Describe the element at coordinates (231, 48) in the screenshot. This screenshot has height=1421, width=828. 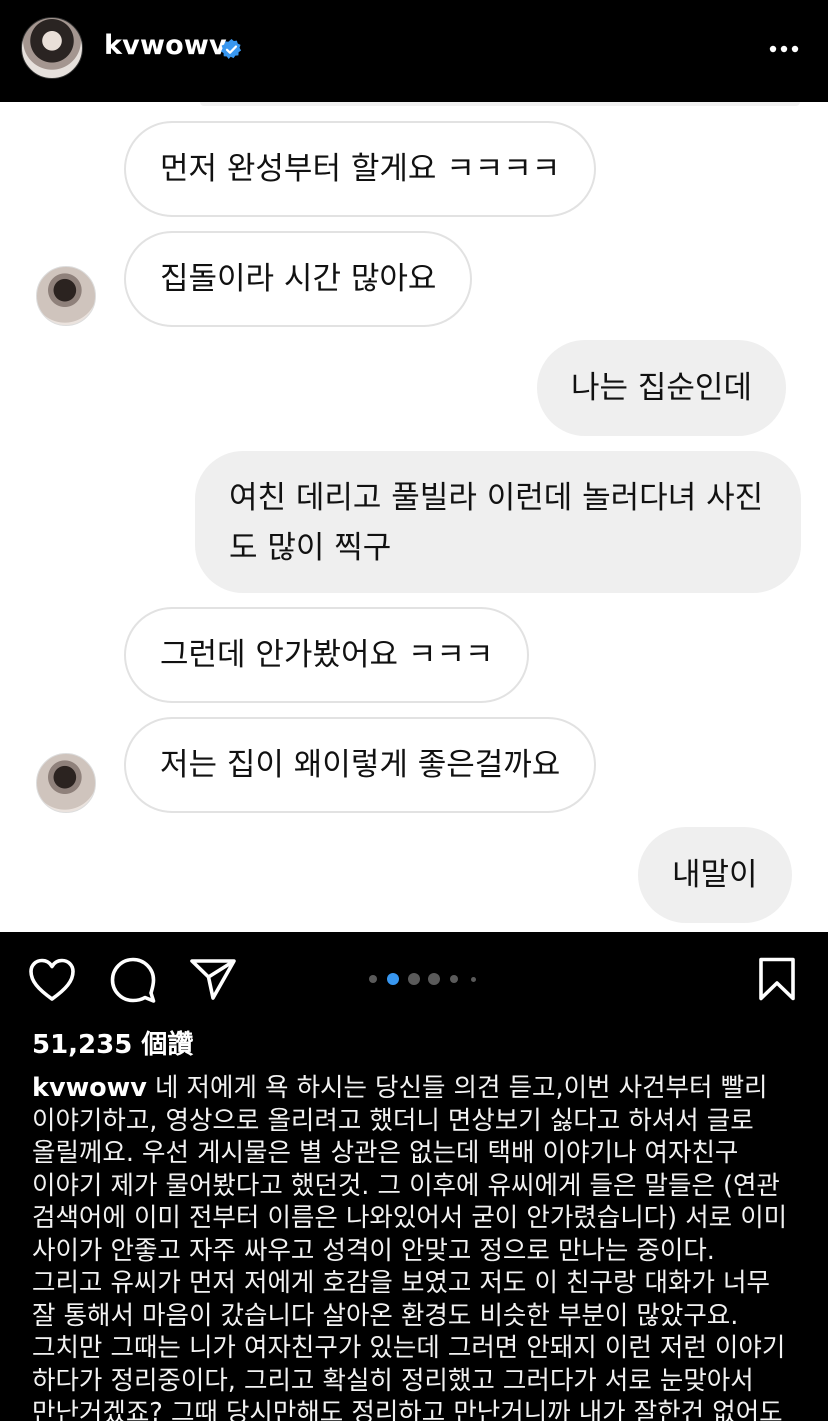
I see `verified-badge-icon` at that location.